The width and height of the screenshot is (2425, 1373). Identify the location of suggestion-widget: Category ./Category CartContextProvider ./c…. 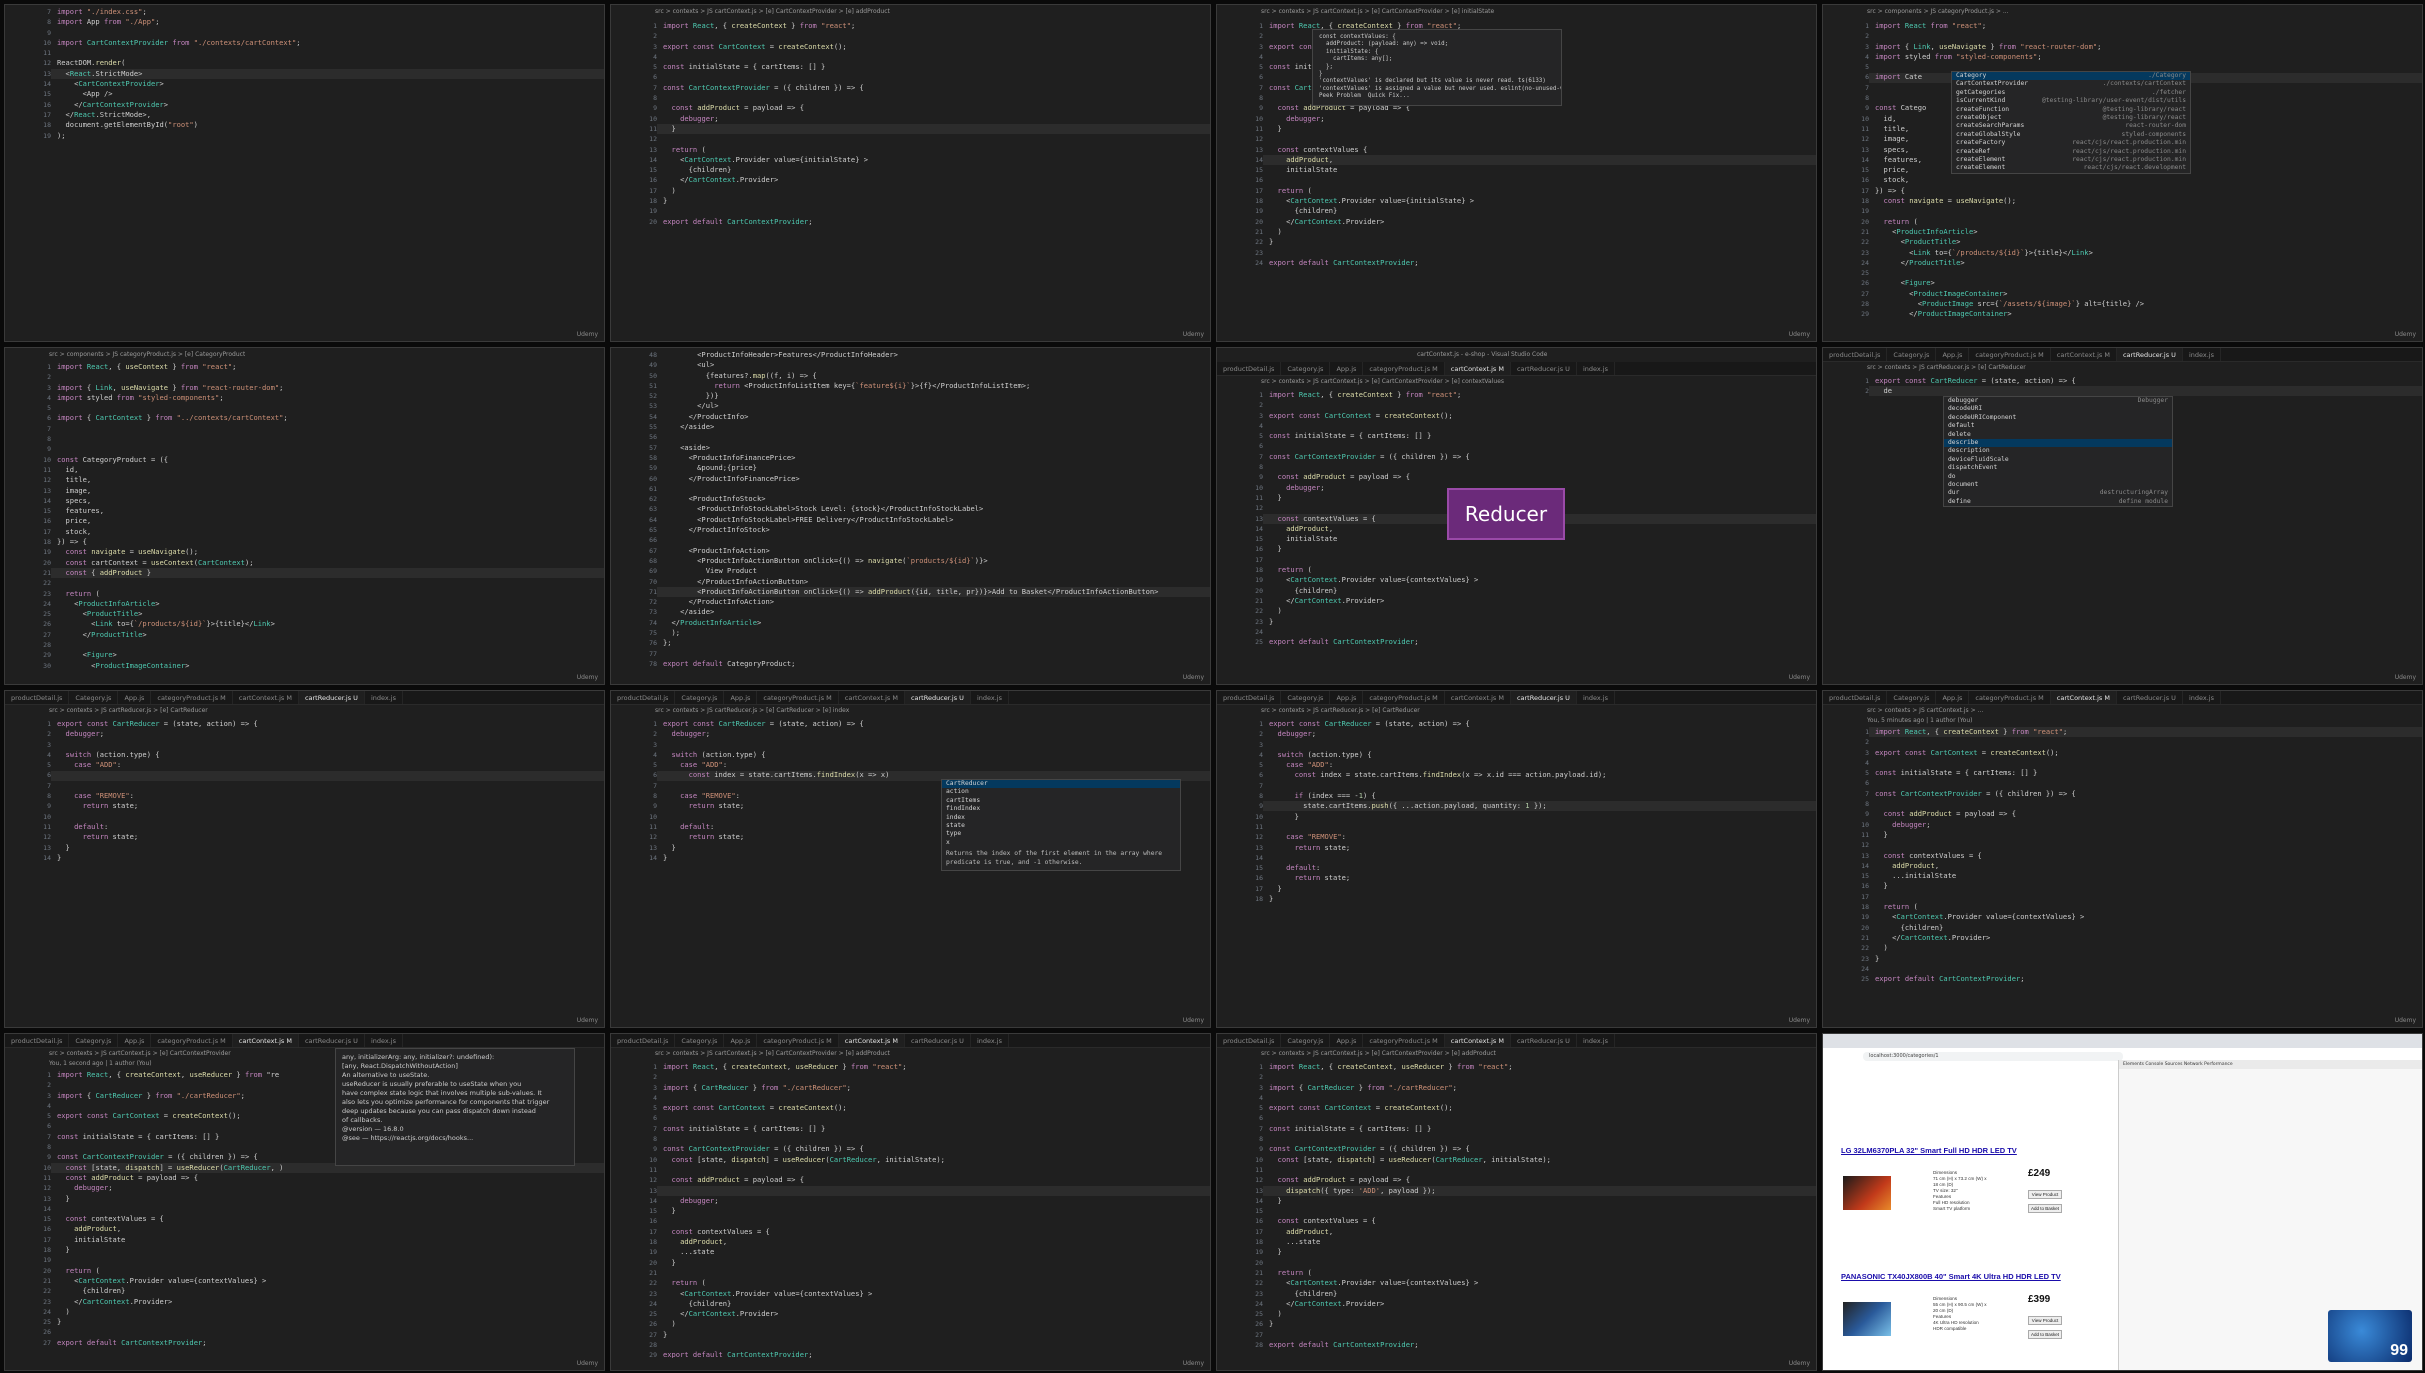
(2071, 122).